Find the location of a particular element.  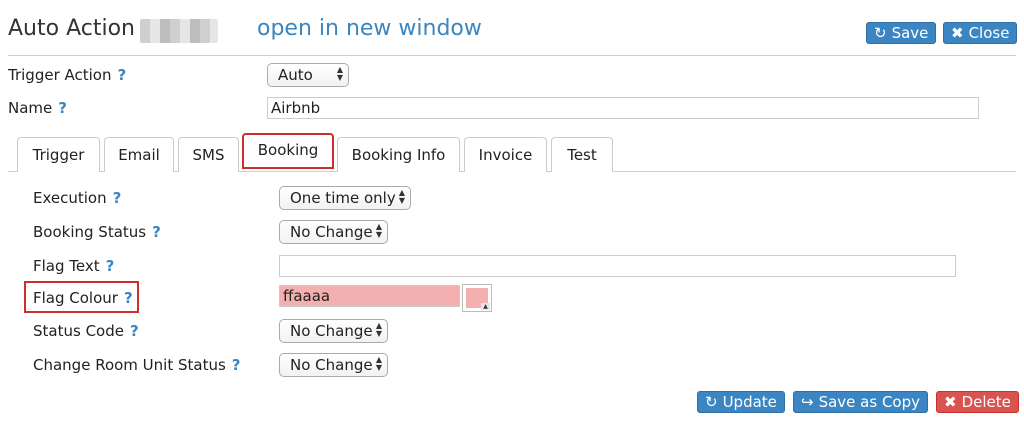

open-new-window-link: open in new window is located at coordinates (369, 28).